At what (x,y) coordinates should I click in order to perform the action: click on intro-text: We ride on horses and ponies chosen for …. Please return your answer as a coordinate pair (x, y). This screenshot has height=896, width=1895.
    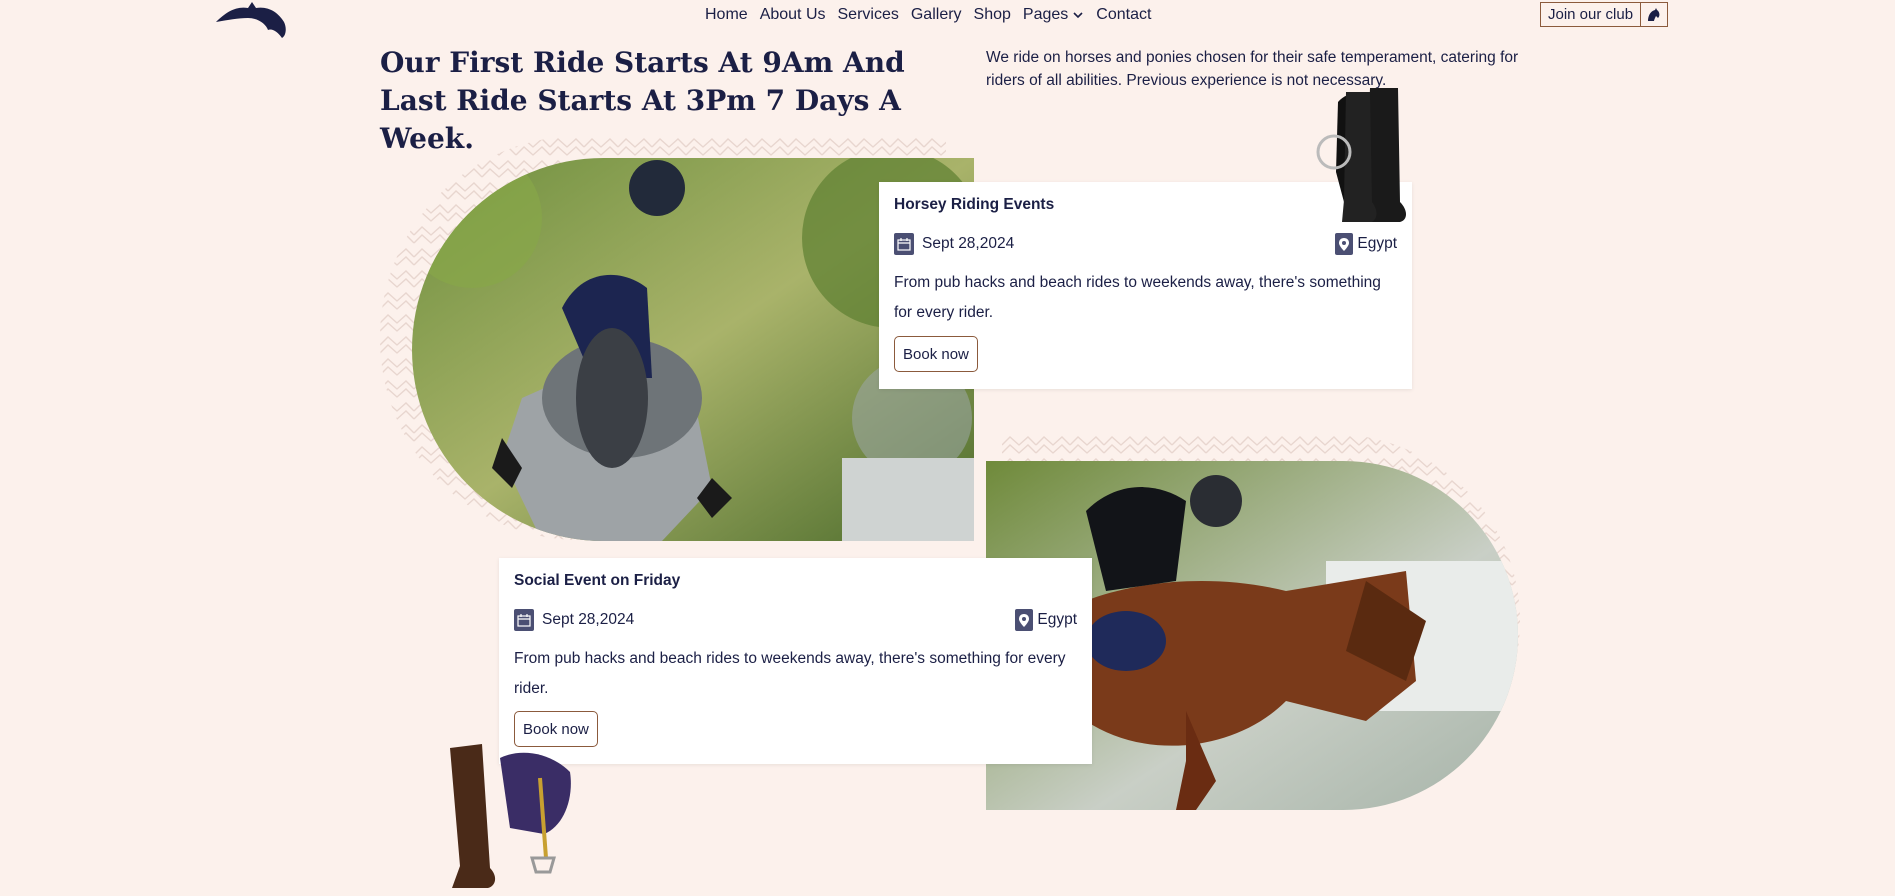
    Looking at the image, I should click on (1252, 69).